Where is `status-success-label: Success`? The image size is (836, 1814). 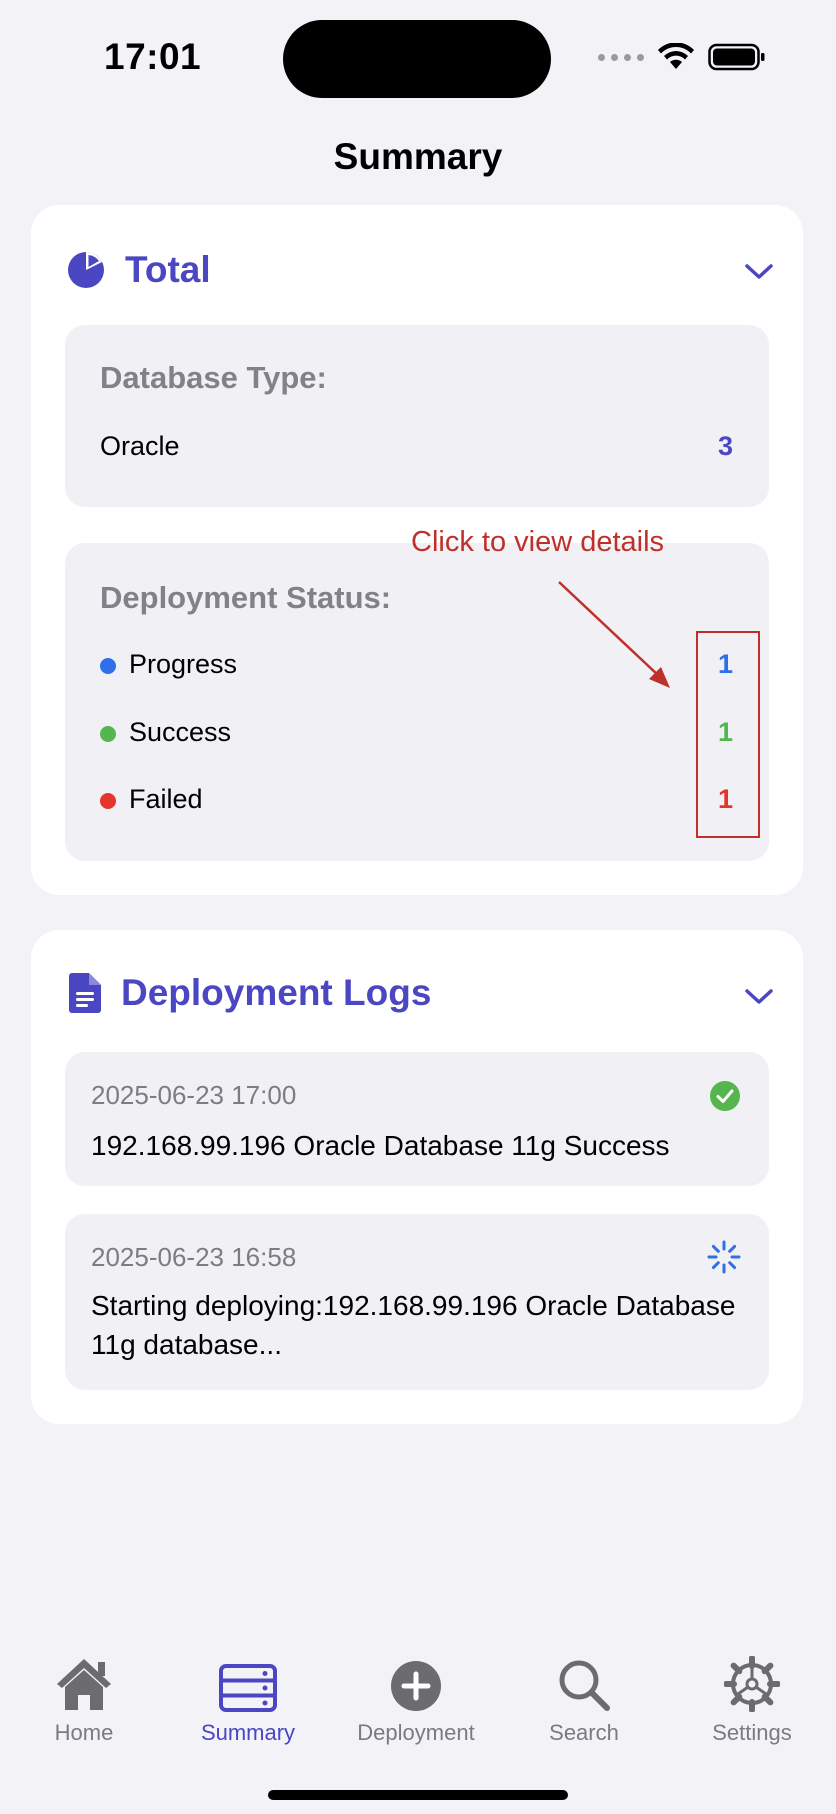
status-success-label: Success is located at coordinates (180, 732).